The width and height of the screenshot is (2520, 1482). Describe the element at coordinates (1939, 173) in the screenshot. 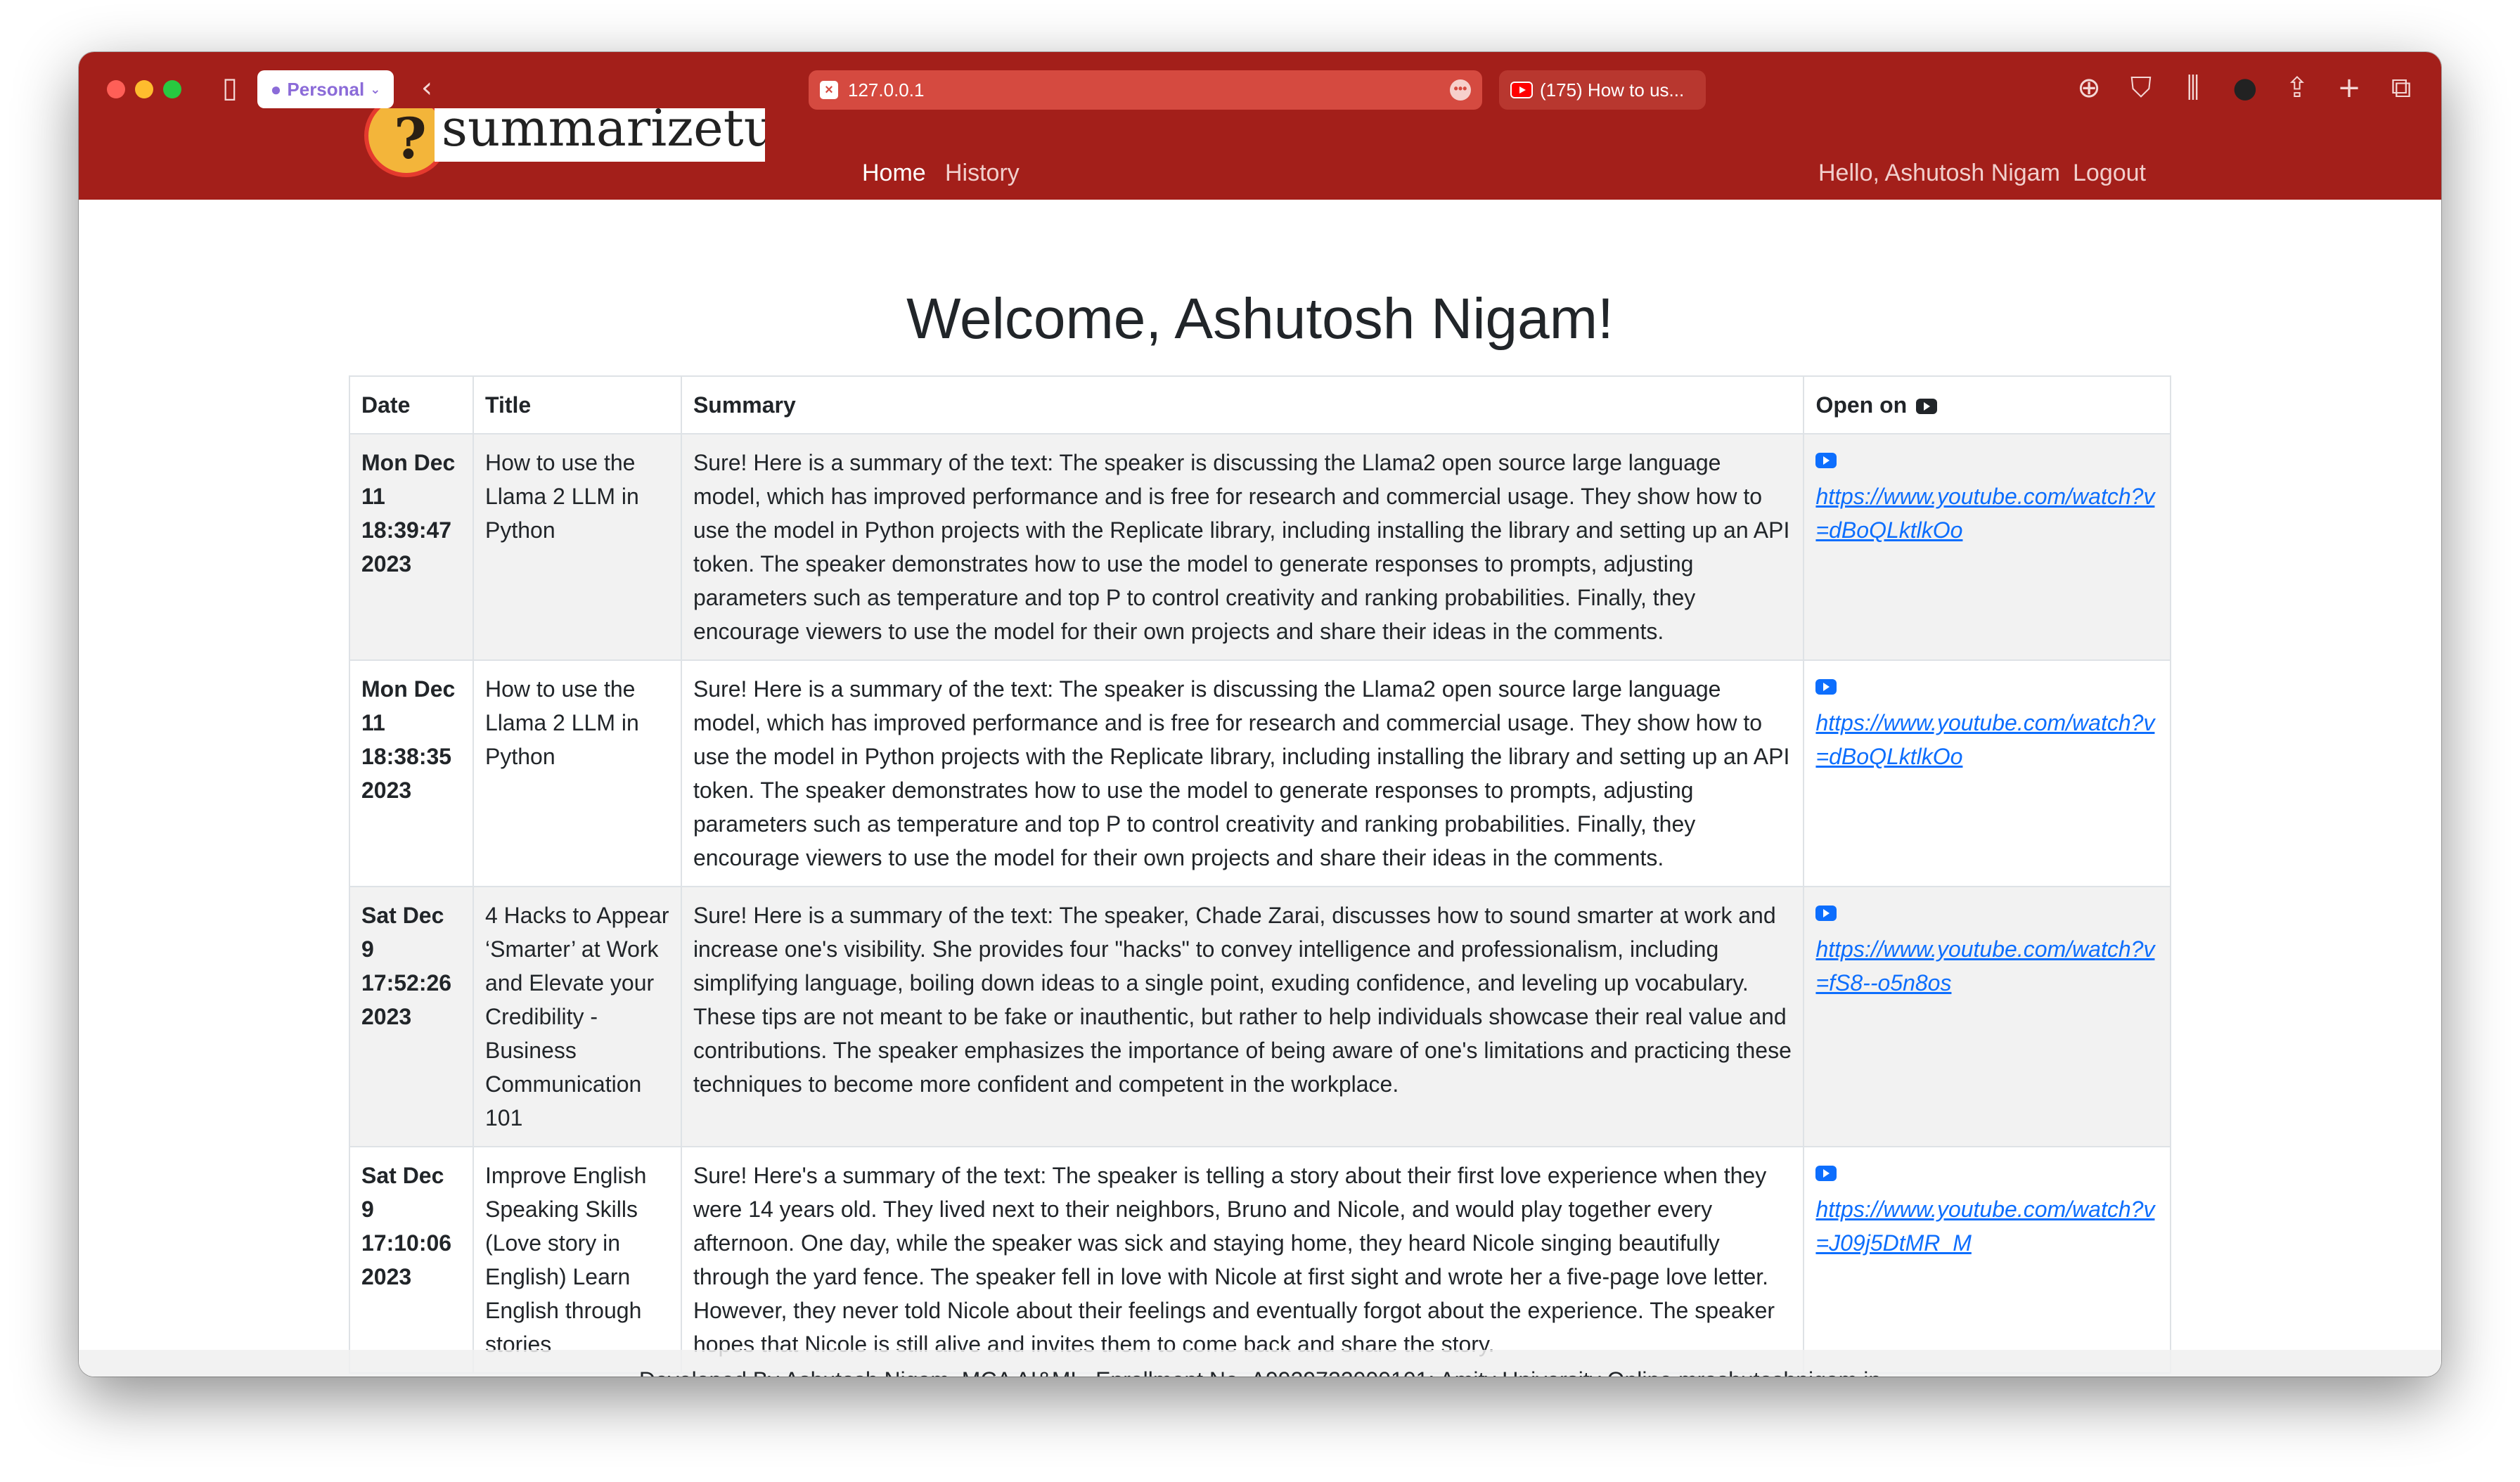

I see `user-greeting: Hello, Ashutosh Nigam` at that location.